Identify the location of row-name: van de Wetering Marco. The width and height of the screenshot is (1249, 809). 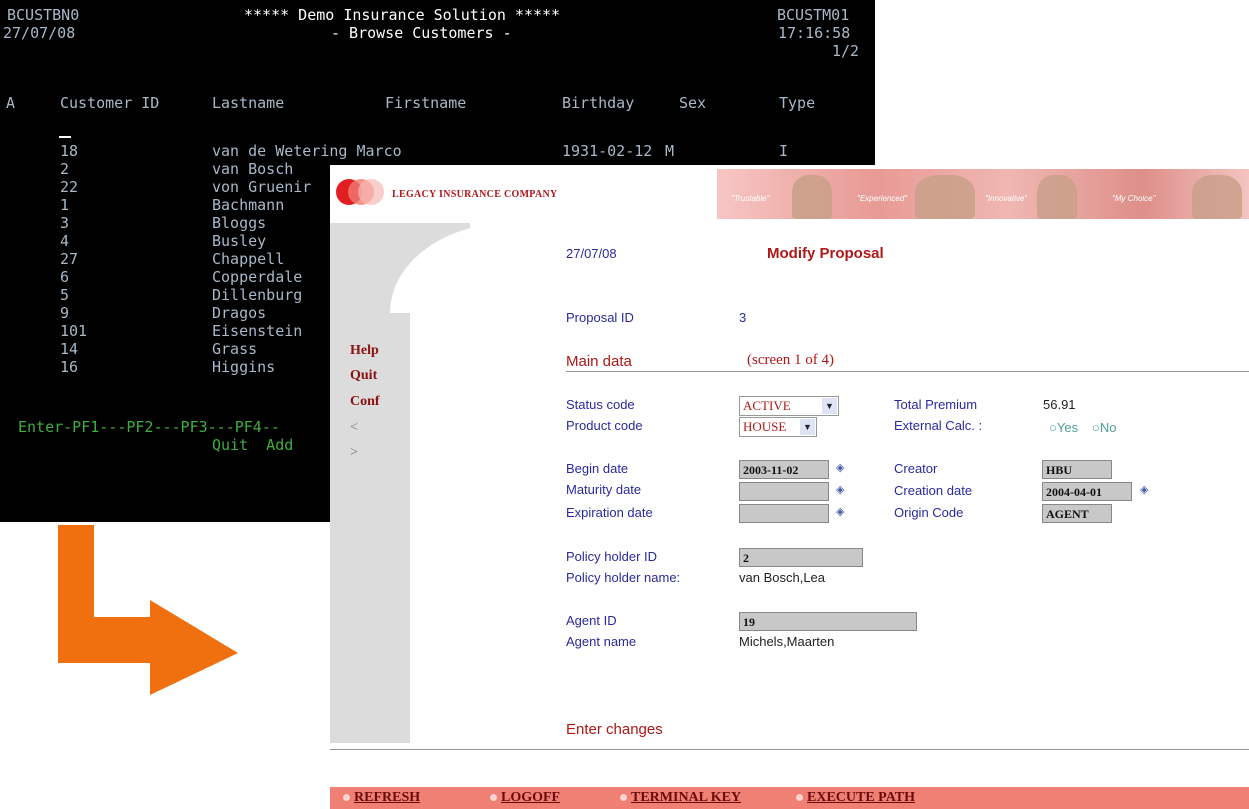
(307, 151).